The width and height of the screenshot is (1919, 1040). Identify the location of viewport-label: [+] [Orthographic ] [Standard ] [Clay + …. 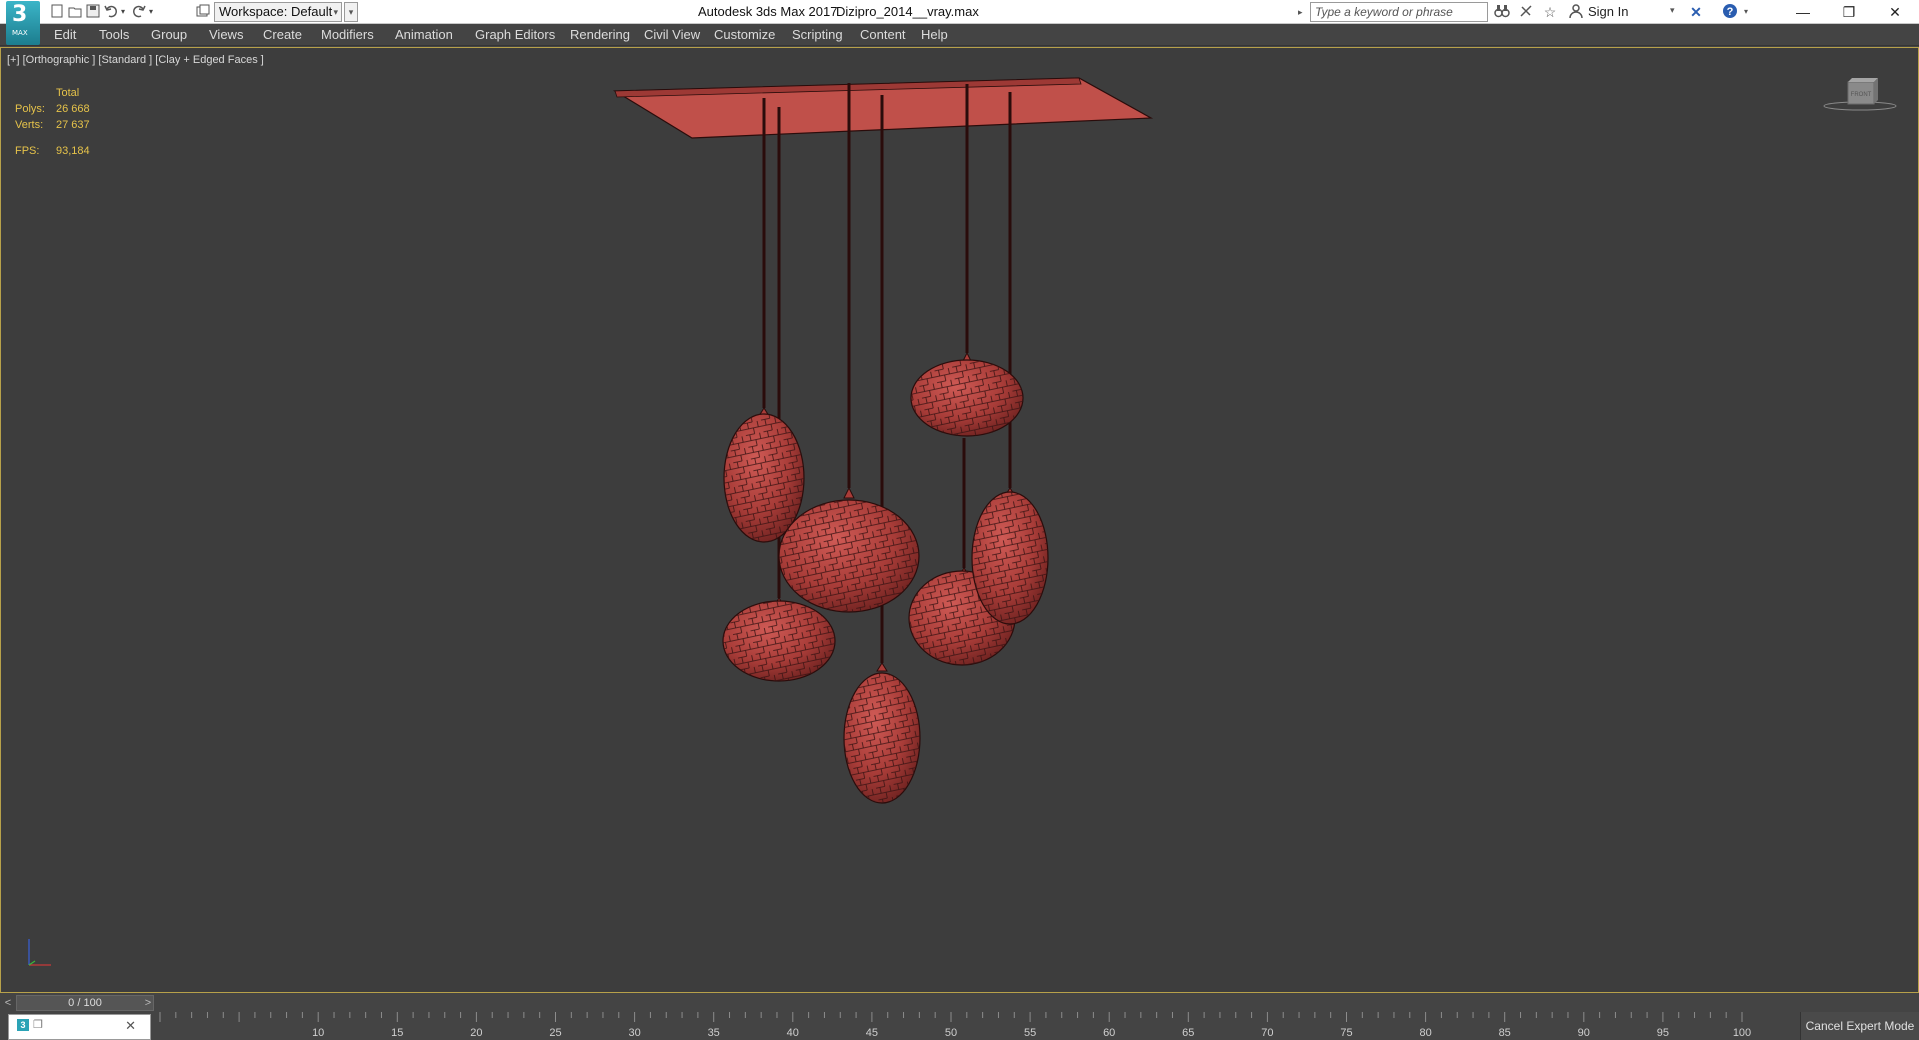
(135, 60).